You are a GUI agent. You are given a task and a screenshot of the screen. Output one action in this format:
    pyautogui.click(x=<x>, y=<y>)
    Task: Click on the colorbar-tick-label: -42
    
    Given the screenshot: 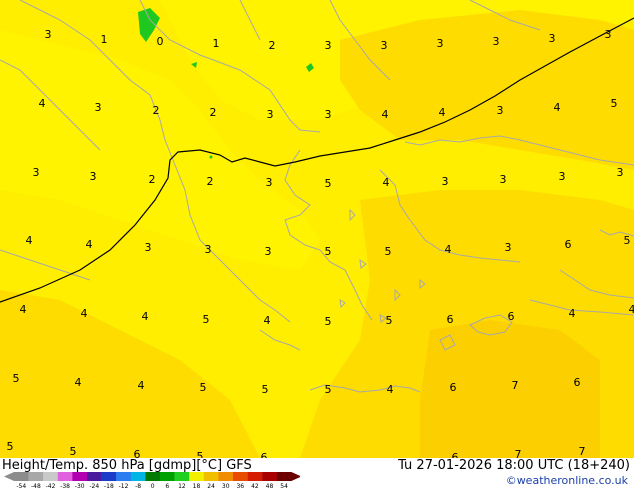 What is the action you would take?
    pyautogui.click(x=51, y=486)
    